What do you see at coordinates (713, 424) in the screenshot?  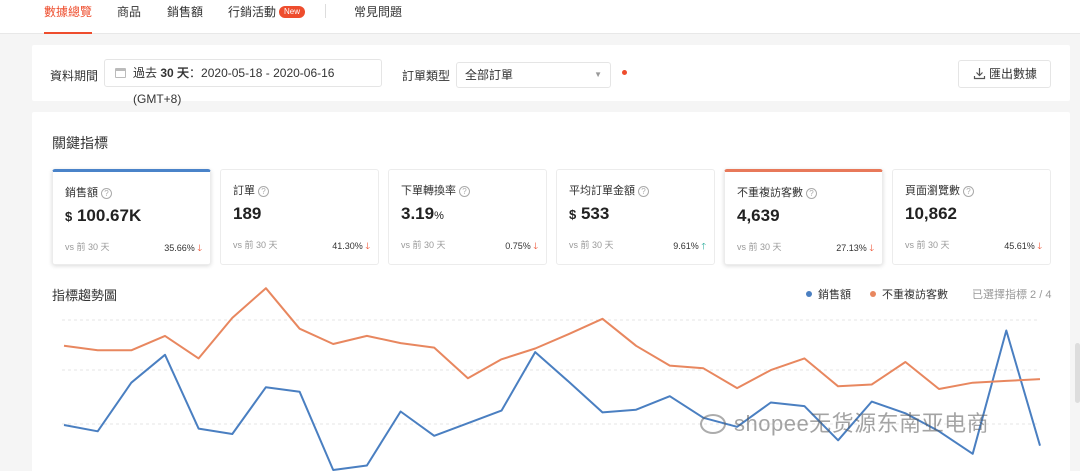 I see `wechat-icon` at bounding box center [713, 424].